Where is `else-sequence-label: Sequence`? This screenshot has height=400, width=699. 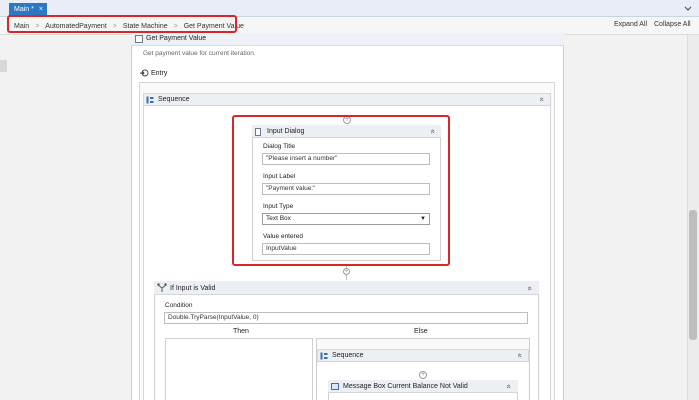
else-sequence-label: Sequence is located at coordinates (348, 355).